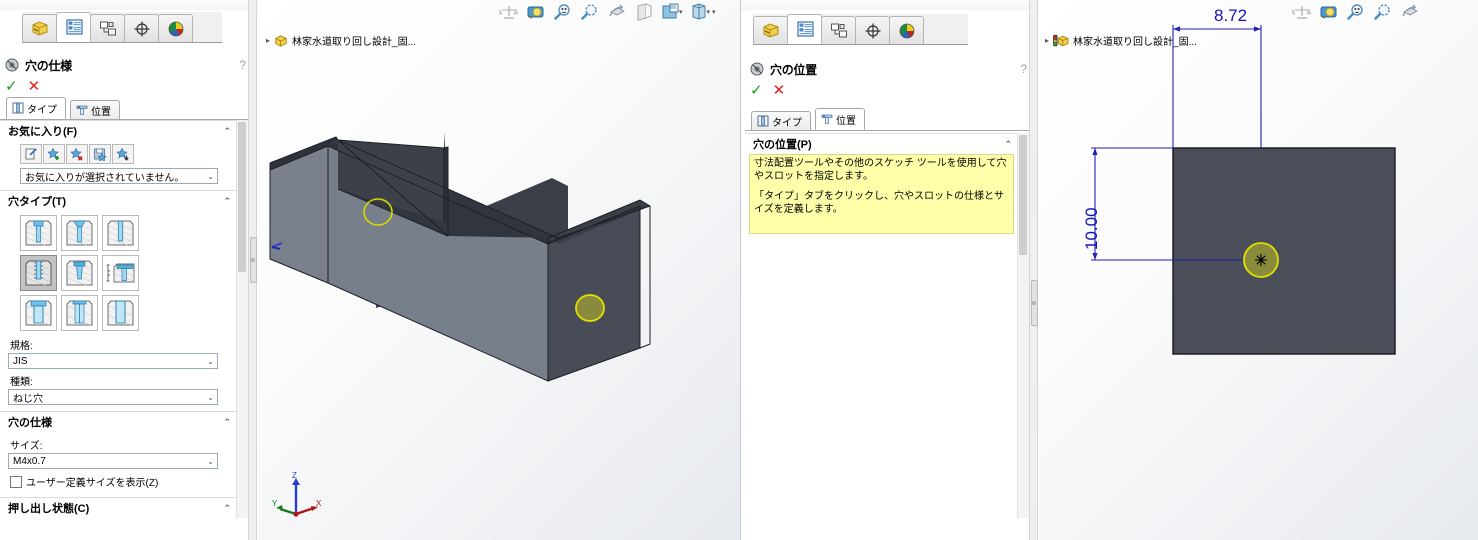 The height and width of the screenshot is (540, 1478). What do you see at coordinates (118, 131) in the screenshot?
I see `section-favorites-header: お気に入り(F) ⌃` at bounding box center [118, 131].